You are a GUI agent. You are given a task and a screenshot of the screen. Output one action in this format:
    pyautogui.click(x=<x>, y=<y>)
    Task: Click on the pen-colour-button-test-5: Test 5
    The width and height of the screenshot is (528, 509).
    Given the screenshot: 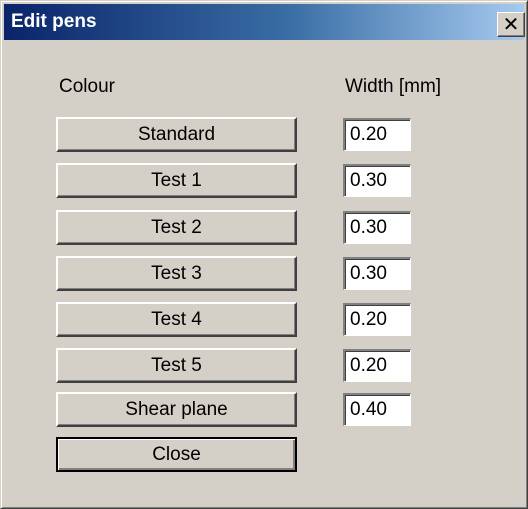 What is the action you would take?
    pyautogui.click(x=176, y=365)
    